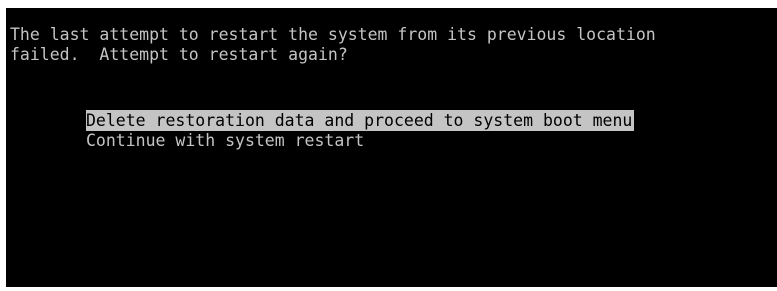  I want to click on error-message-line-2: failed. Attempt to restart again?, so click(179, 54).